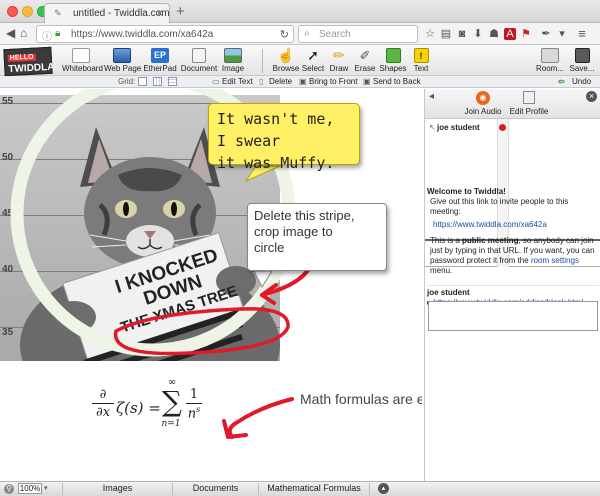 The width and height of the screenshot is (600, 496). I want to click on etherpad-icon: EP, so click(160, 55).